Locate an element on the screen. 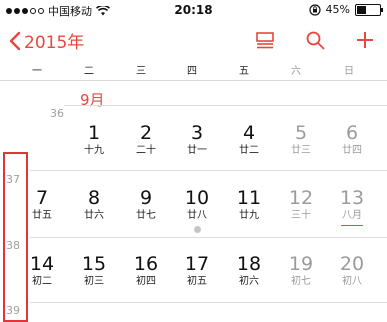 Image resolution: width=387 pixels, height=322 pixels. status-right: 45% is located at coordinates (345, 9).